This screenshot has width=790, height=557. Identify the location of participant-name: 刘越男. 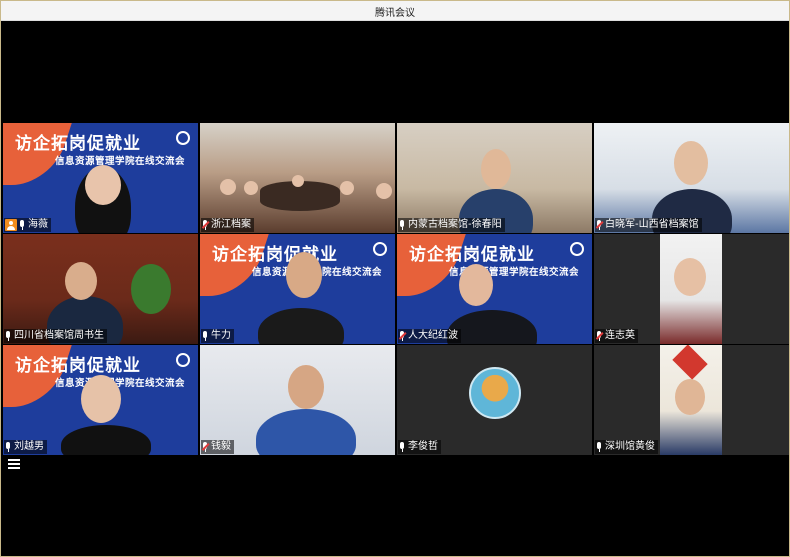
(29, 446).